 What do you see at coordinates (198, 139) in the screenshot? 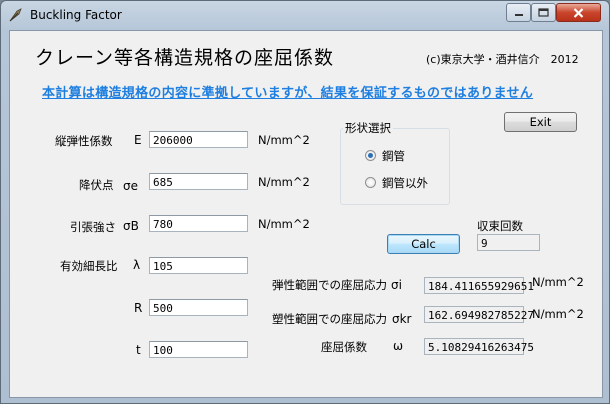
I see `elastic-modulus-input: 206000` at bounding box center [198, 139].